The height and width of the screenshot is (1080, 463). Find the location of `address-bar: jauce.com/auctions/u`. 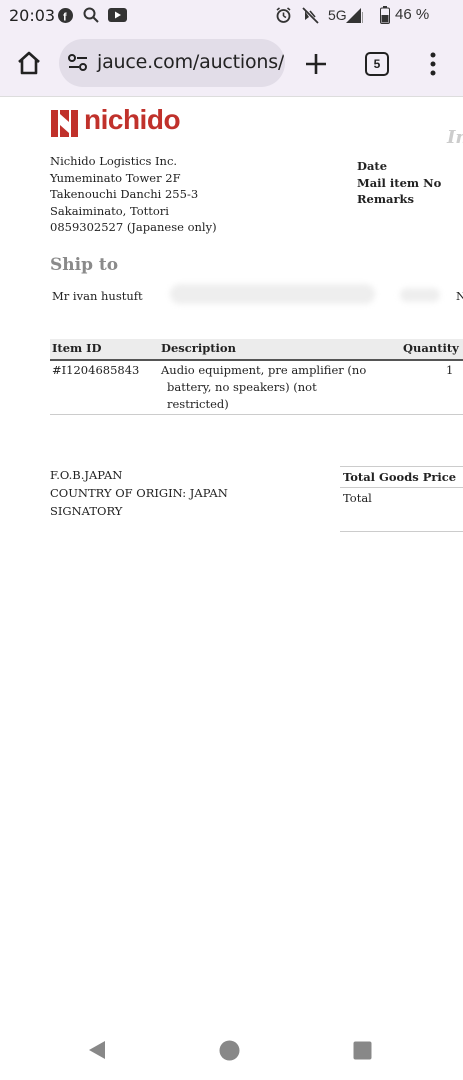

address-bar: jauce.com/auctions/u is located at coordinates (172, 63).